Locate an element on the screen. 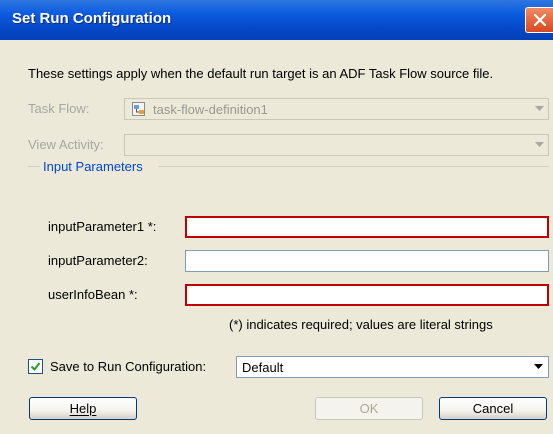 The height and width of the screenshot is (434, 553). view-activity-label: View Activity: is located at coordinates (66, 144).